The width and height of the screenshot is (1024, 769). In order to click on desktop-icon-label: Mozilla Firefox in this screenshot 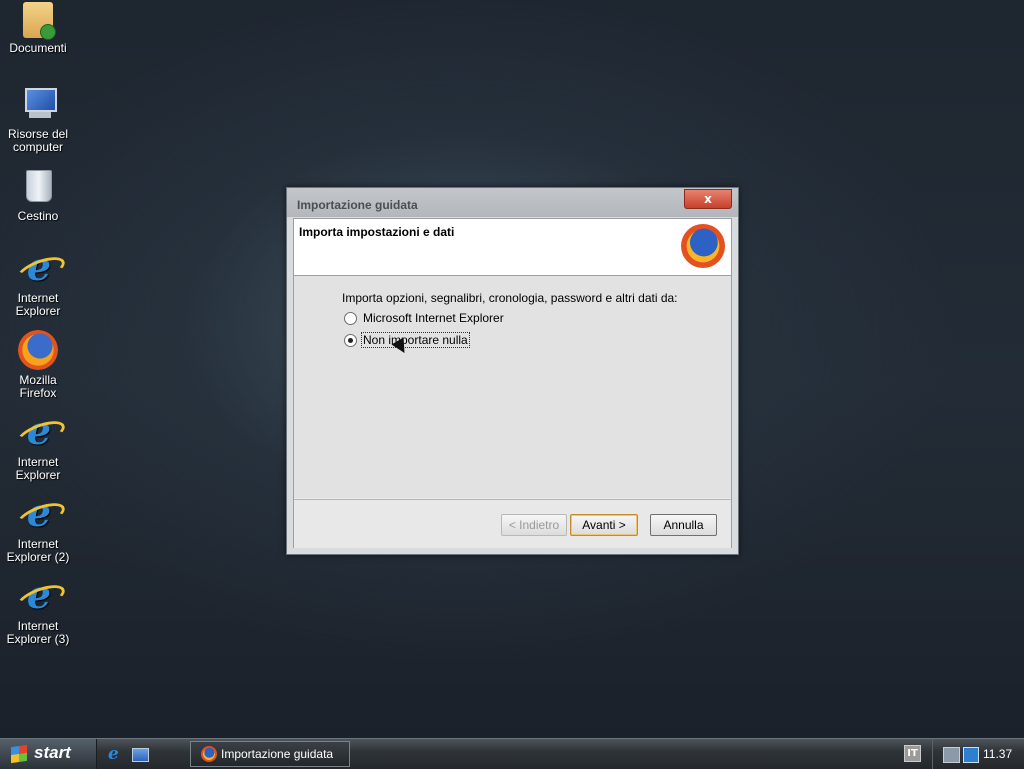, I will do `click(38, 386)`.